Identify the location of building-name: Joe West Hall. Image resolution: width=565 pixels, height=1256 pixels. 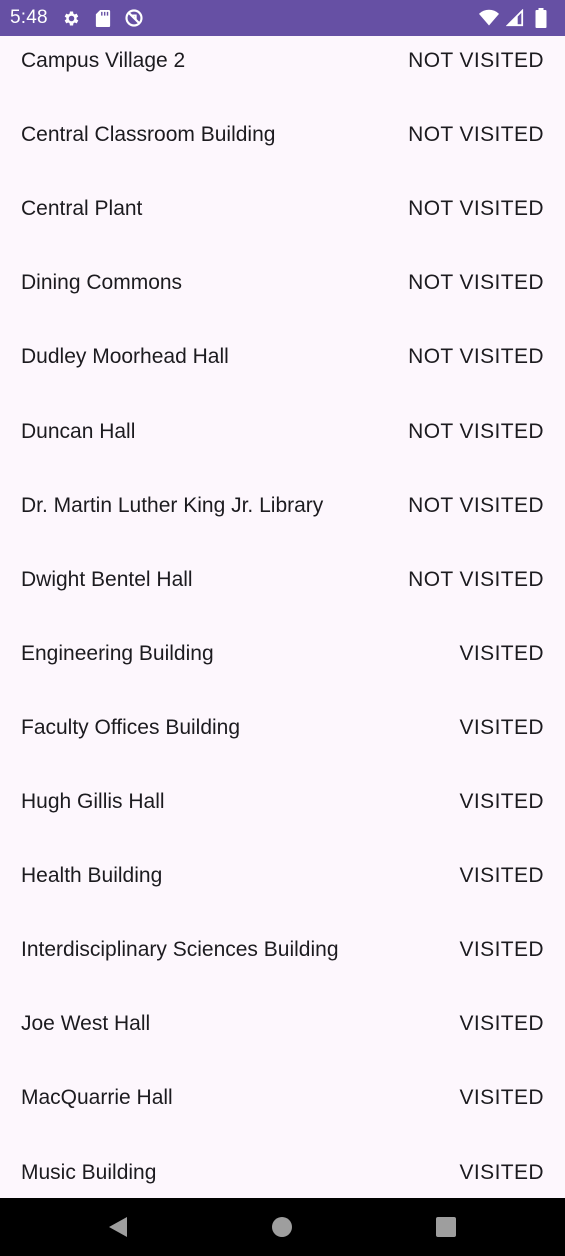
(86, 1024).